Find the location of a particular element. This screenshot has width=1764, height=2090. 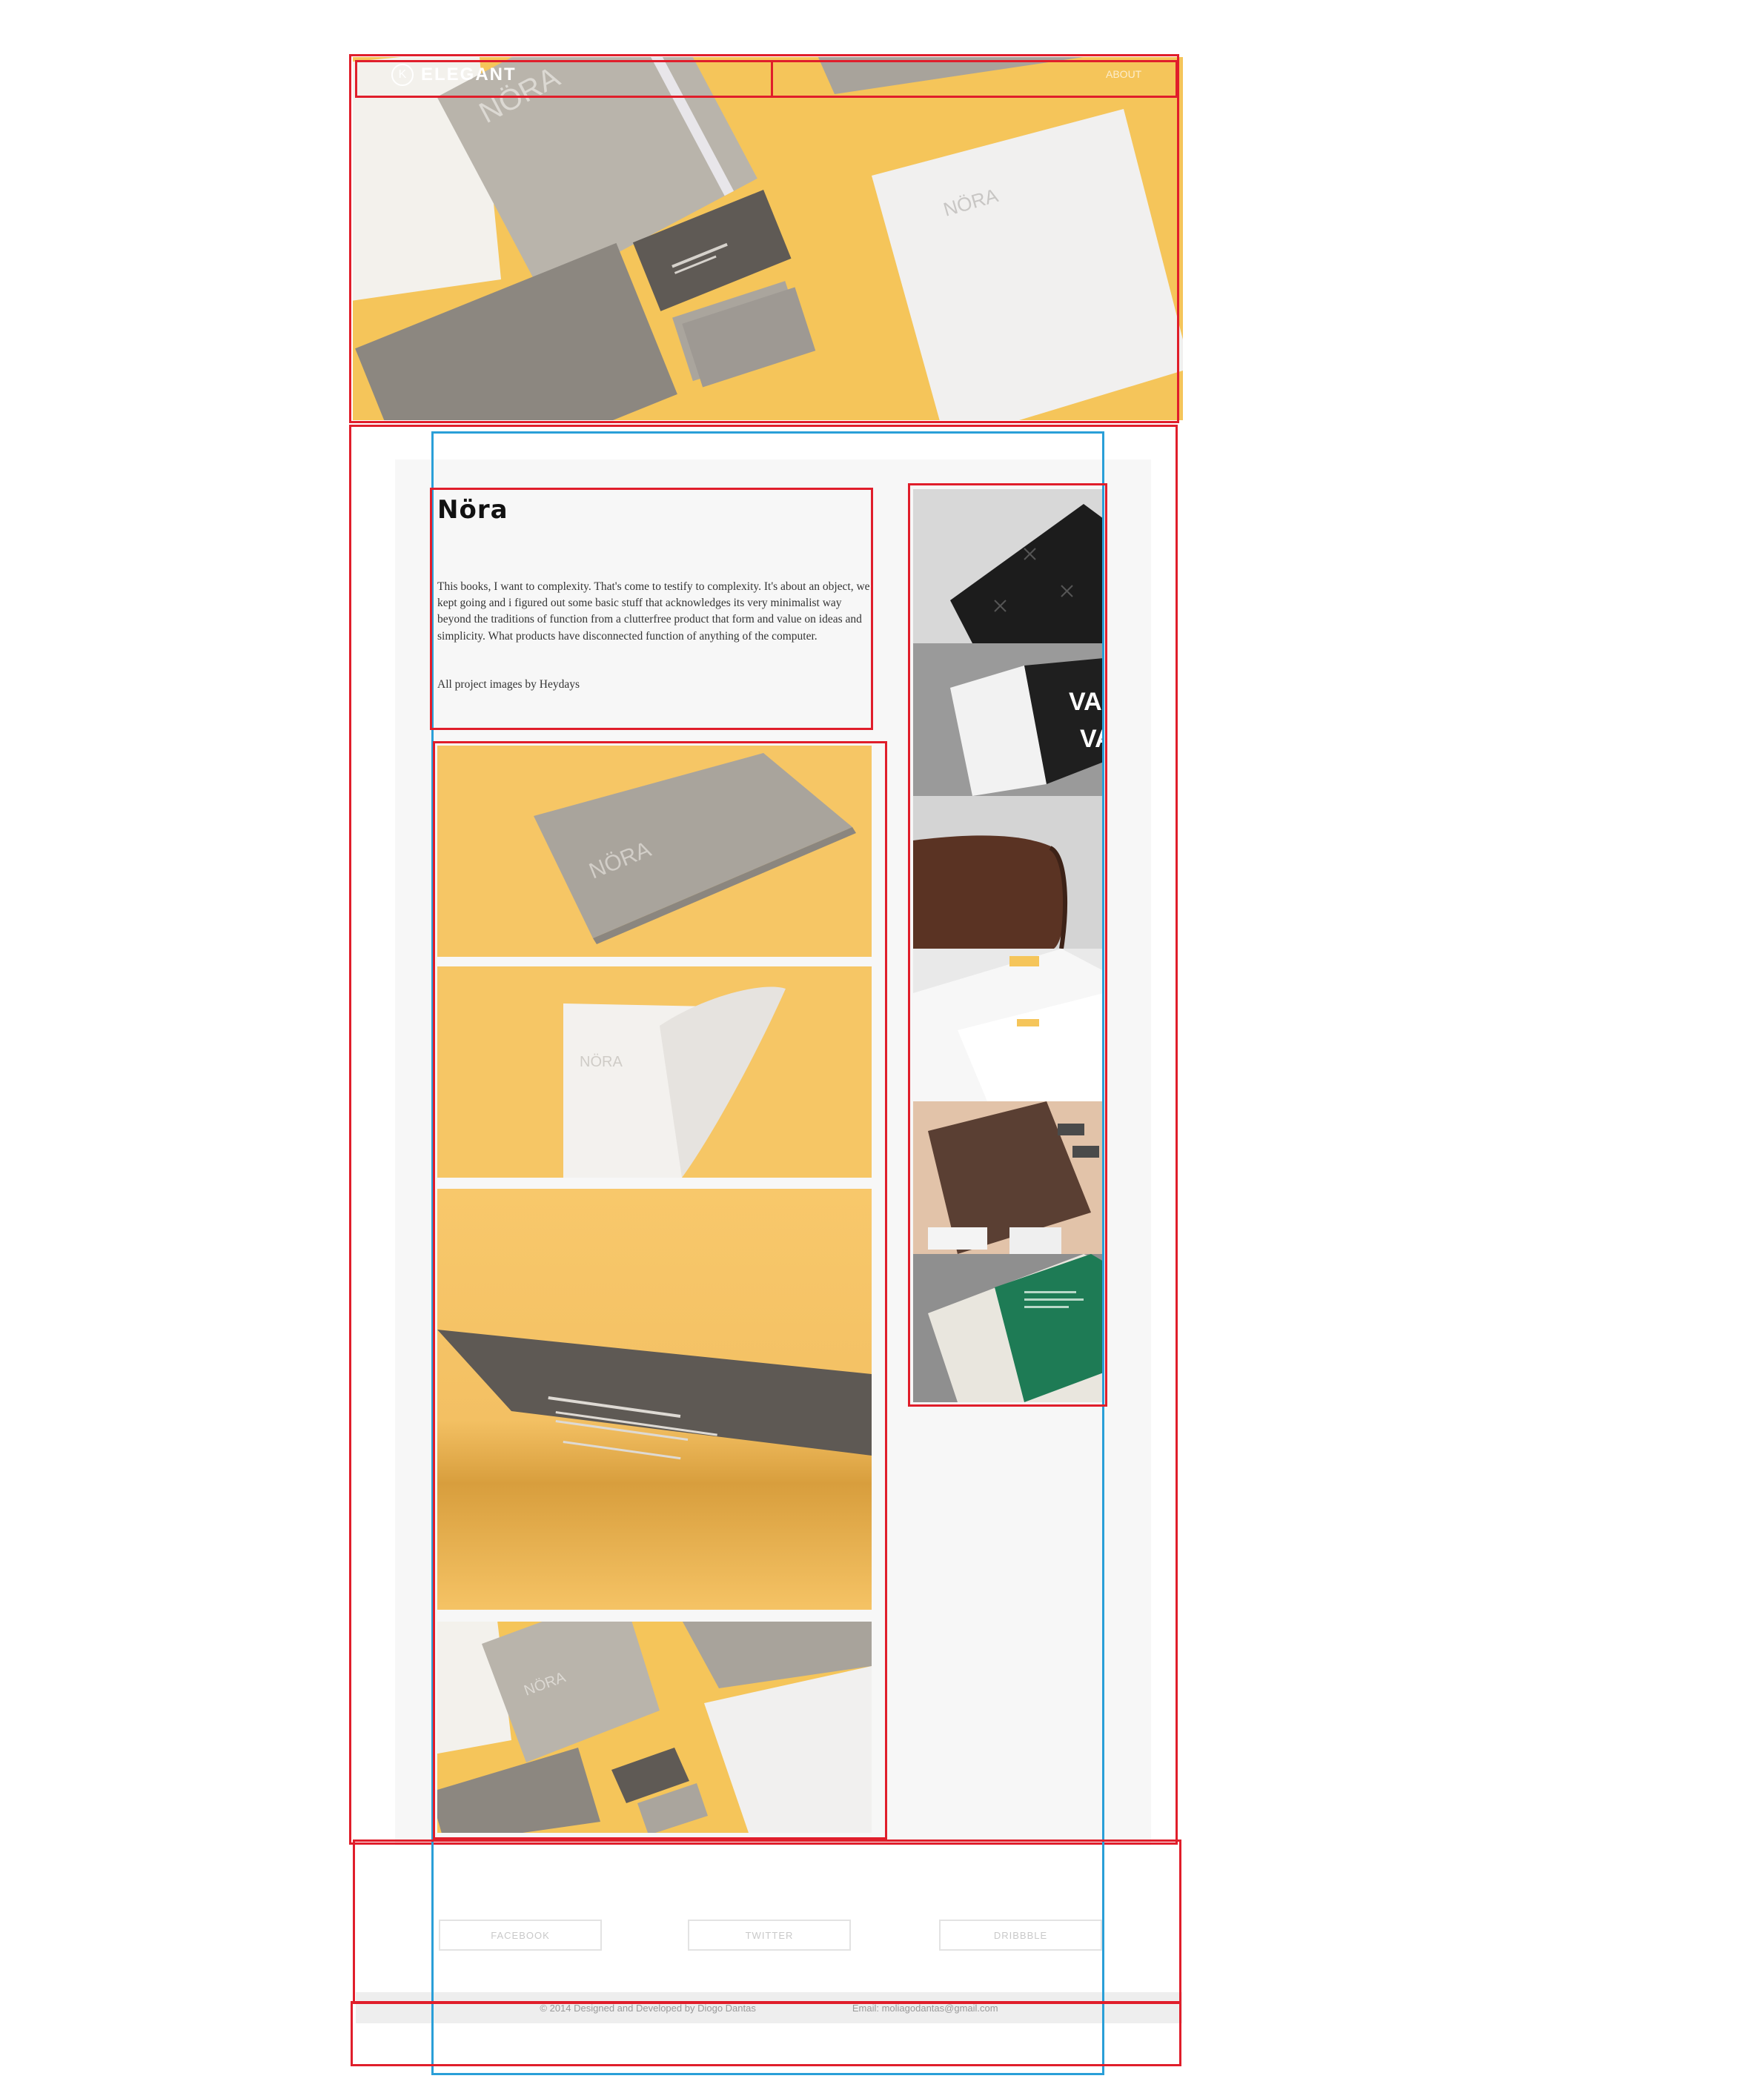

thumb-black-pattern is located at coordinates (1009, 566).